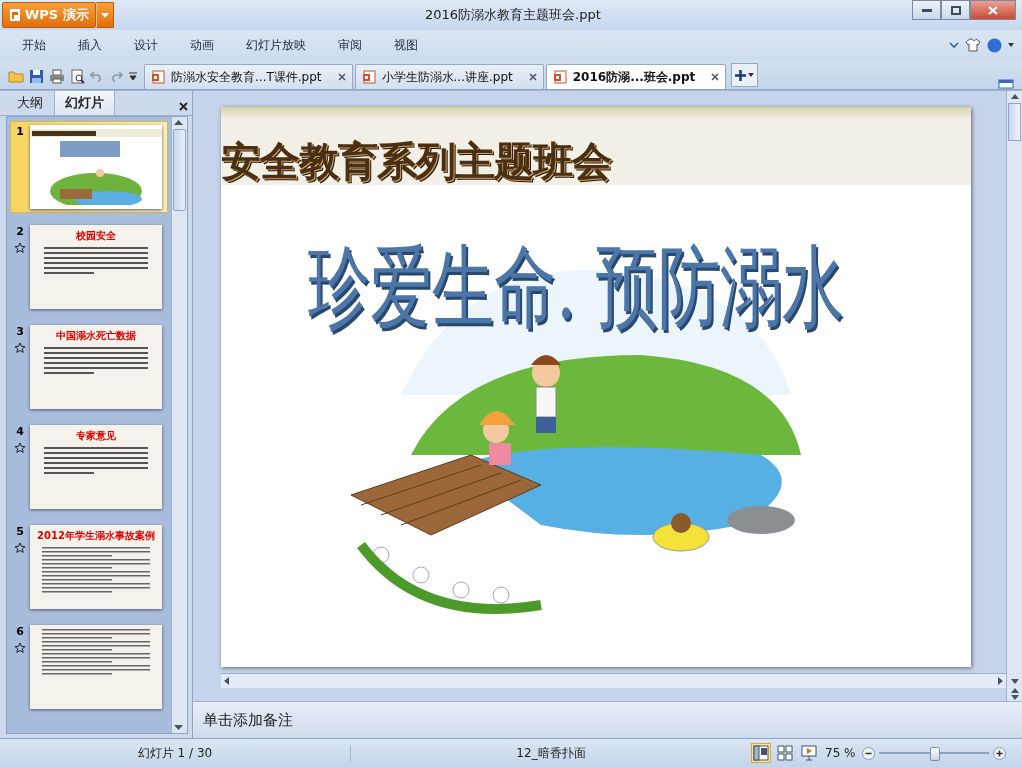  What do you see at coordinates (20, 431) in the screenshot?
I see `slide-number: 4` at bounding box center [20, 431].